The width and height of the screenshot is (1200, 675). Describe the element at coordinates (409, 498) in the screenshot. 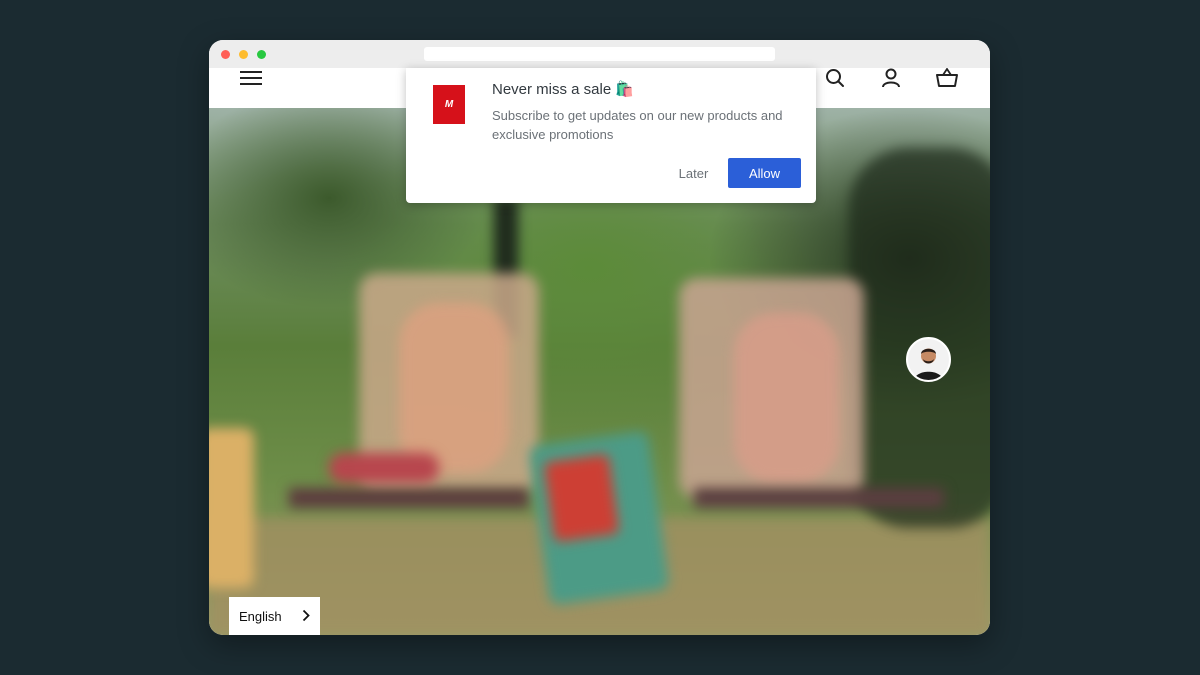

I see `hero-table-left` at that location.